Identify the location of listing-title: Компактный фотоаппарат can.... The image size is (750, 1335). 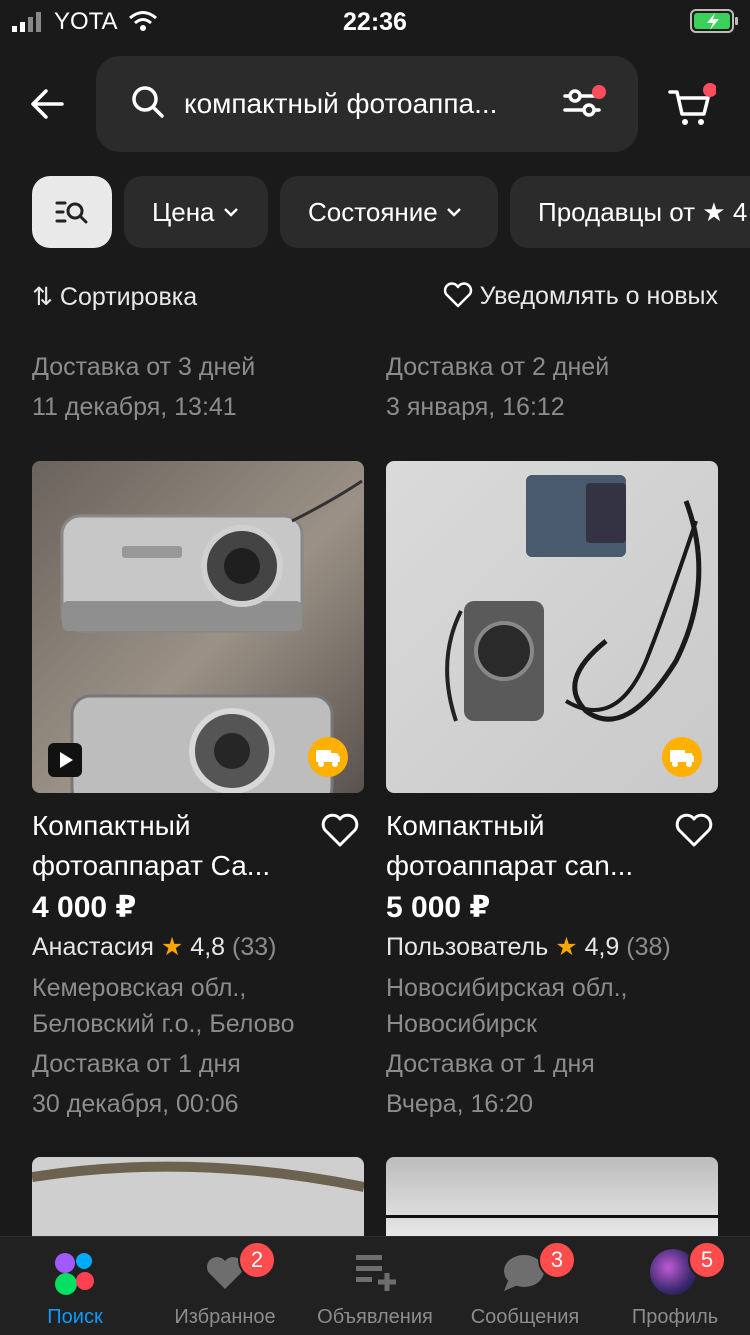
(526, 846).